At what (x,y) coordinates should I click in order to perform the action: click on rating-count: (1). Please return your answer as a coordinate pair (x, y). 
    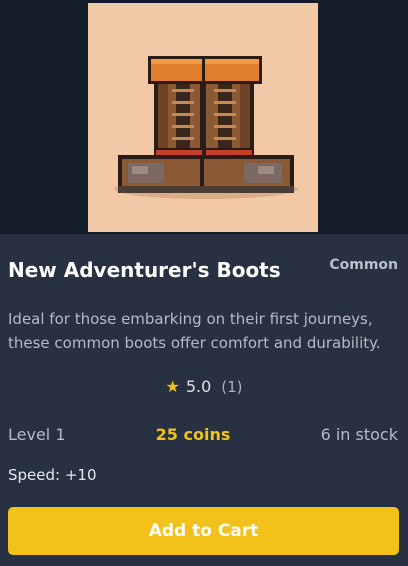
    Looking at the image, I should click on (232, 387).